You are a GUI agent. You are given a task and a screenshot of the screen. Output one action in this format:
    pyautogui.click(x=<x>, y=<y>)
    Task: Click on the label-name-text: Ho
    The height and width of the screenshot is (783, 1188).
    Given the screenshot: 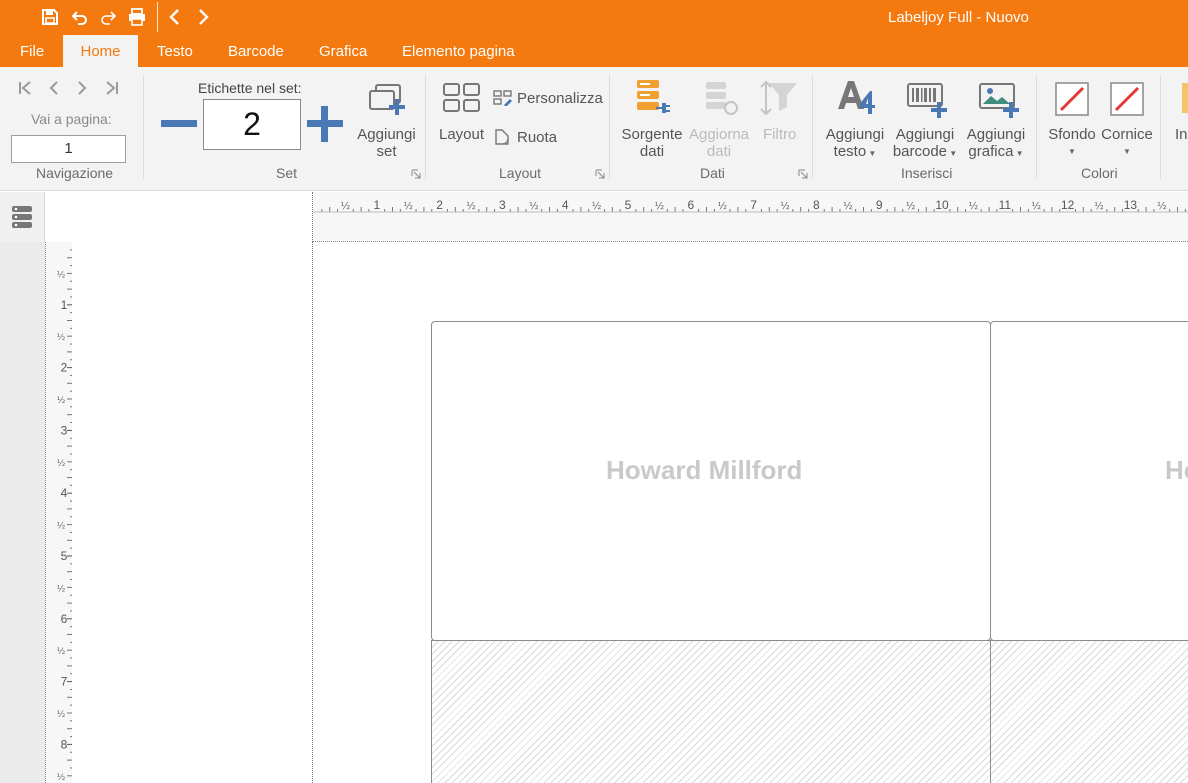 What is the action you would take?
    pyautogui.click(x=1176, y=470)
    